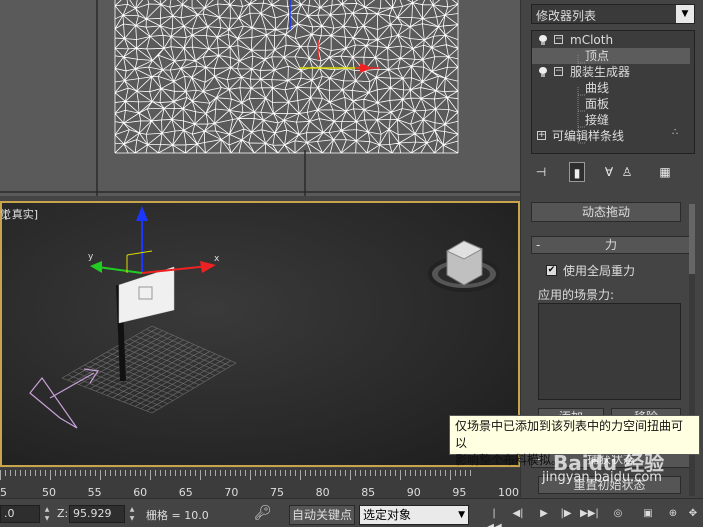 This screenshot has height=527, width=703. Describe the element at coordinates (589, 514) in the screenshot. I see `go-to-end-icon: ▶▶|` at that location.